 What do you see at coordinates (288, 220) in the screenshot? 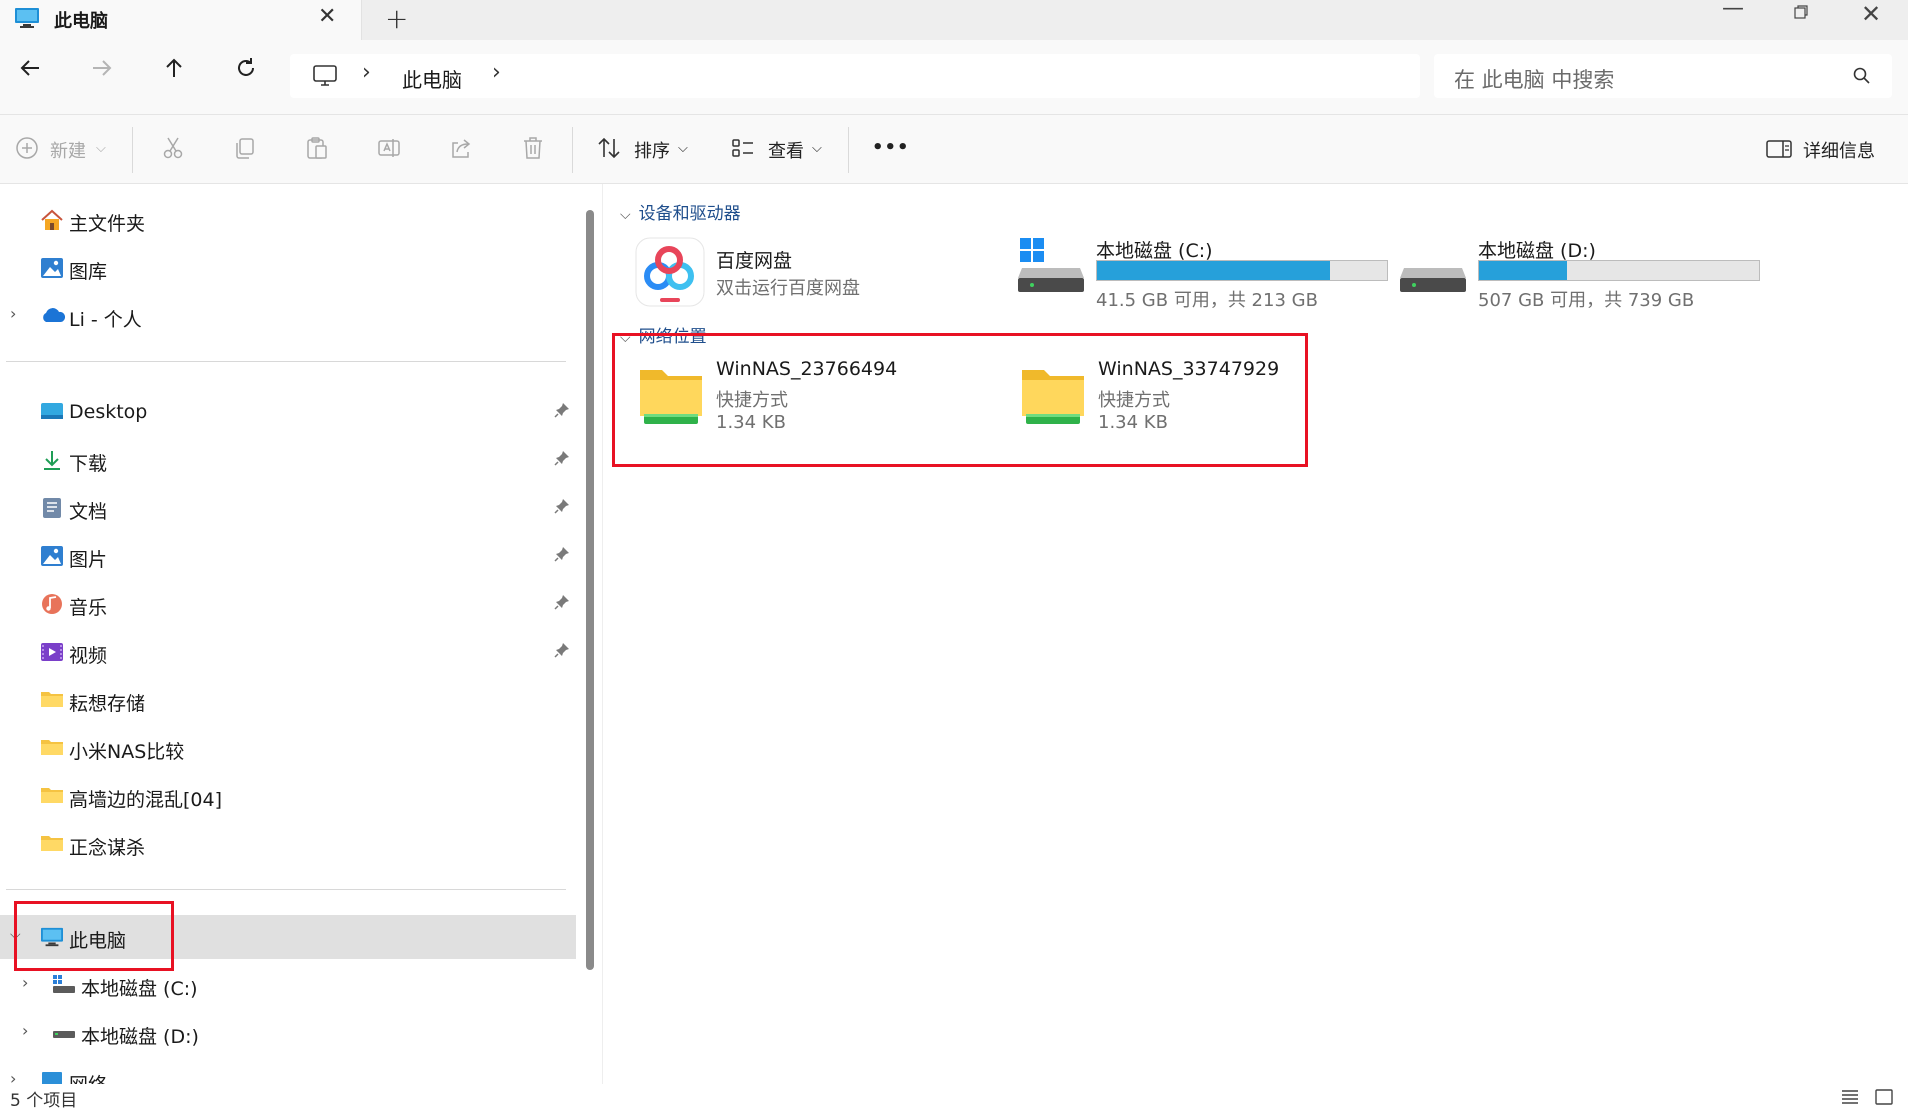
I see `sidebar-item-home: 主文件夹` at bounding box center [288, 220].